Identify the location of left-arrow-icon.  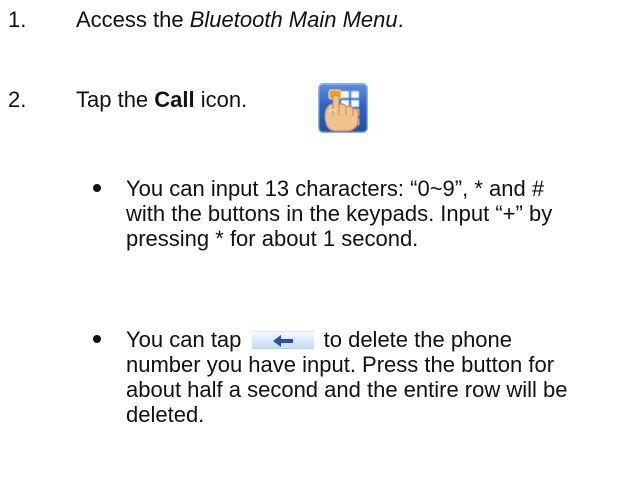
(282, 341).